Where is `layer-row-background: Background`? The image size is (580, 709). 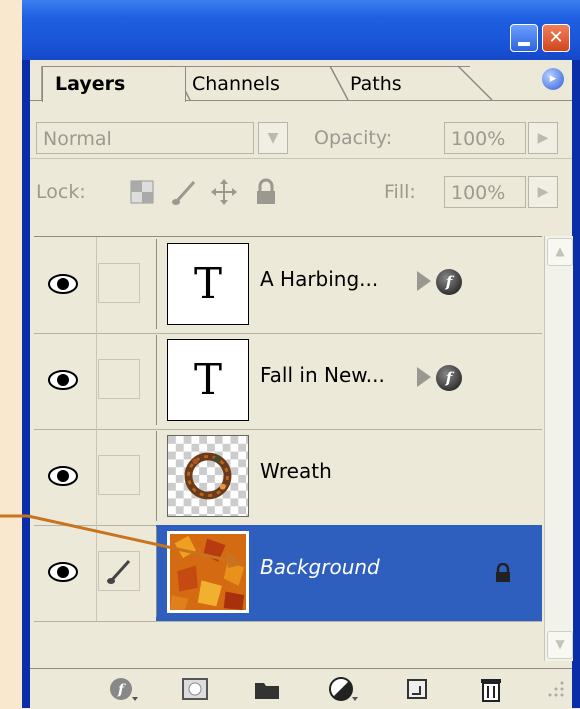
layer-row-background: Background is located at coordinates (288, 573).